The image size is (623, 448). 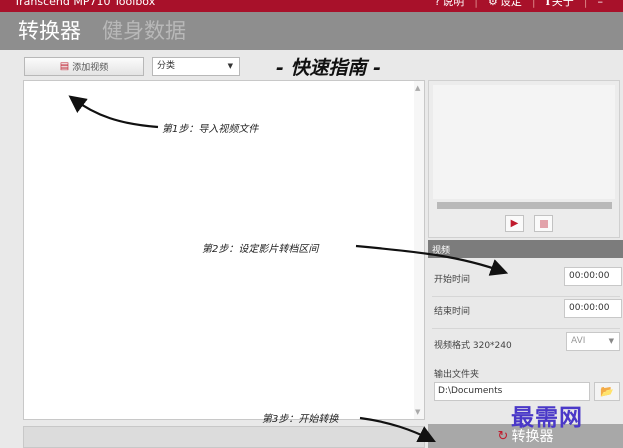 I want to click on watermark-logo: 最需网, so click(x=547, y=417).